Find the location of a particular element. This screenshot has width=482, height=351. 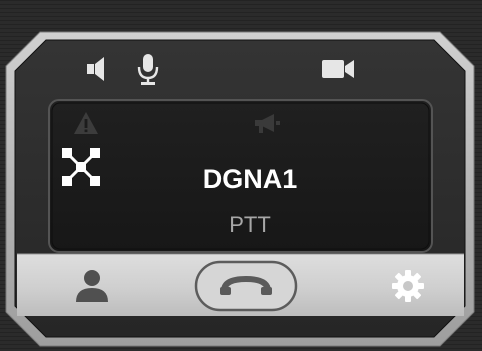

group-name: DGNA1 is located at coordinates (250, 179).